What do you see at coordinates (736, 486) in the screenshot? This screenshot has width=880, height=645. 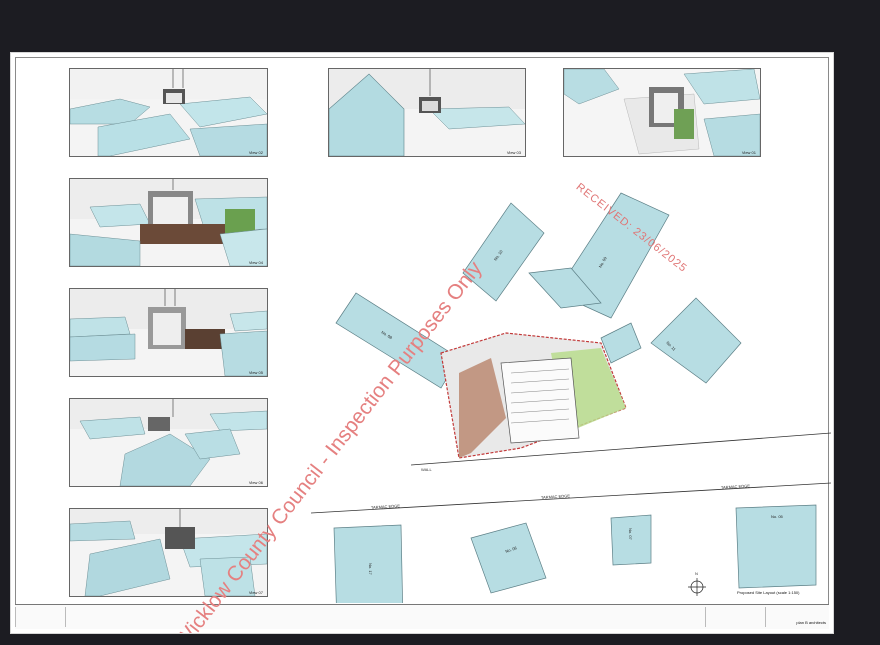 I see `road-label-right: TARMAC EDGE` at bounding box center [736, 486].